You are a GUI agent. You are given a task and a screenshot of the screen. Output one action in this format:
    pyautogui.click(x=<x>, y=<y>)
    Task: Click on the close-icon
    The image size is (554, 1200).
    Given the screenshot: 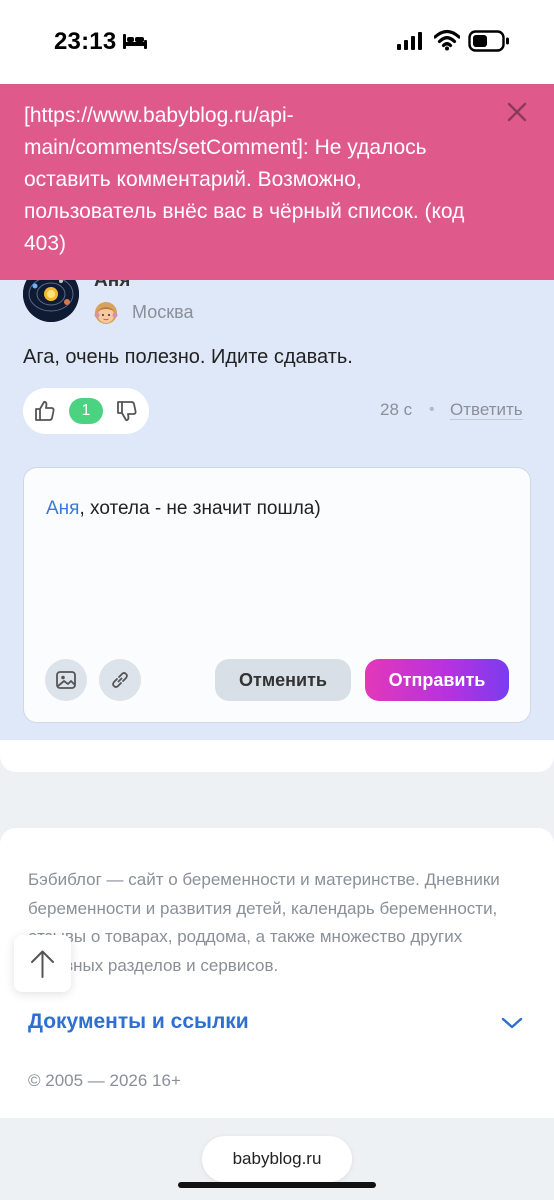 What is the action you would take?
    pyautogui.click(x=517, y=112)
    